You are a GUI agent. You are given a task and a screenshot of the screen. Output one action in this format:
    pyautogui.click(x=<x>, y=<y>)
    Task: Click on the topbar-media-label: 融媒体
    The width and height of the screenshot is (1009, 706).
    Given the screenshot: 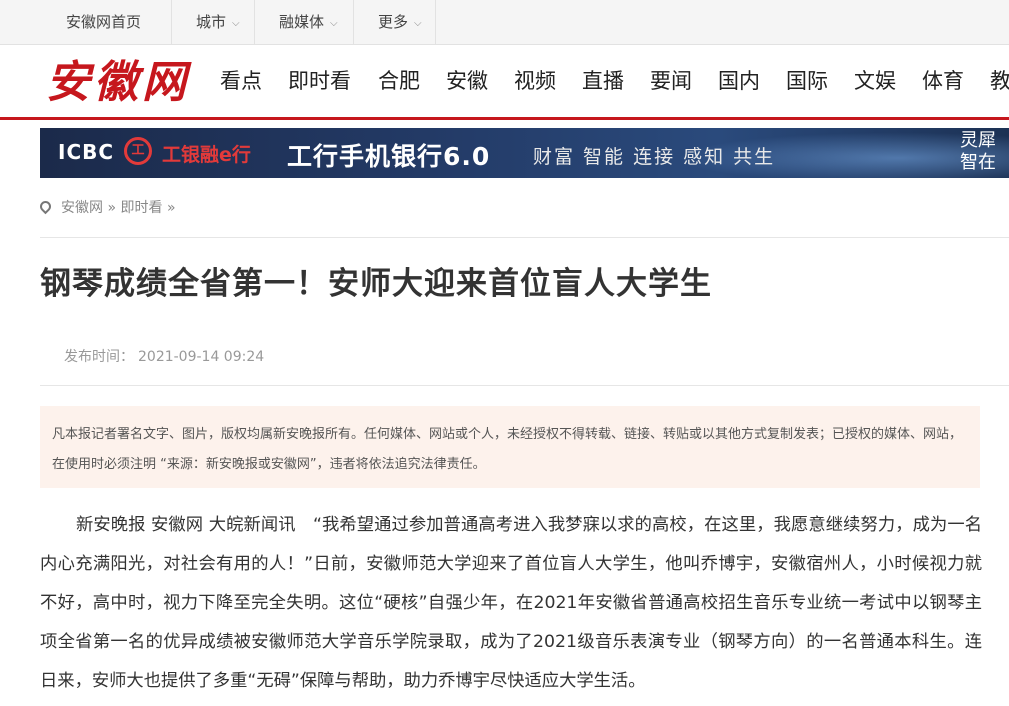 What is the action you would take?
    pyautogui.click(x=302, y=22)
    